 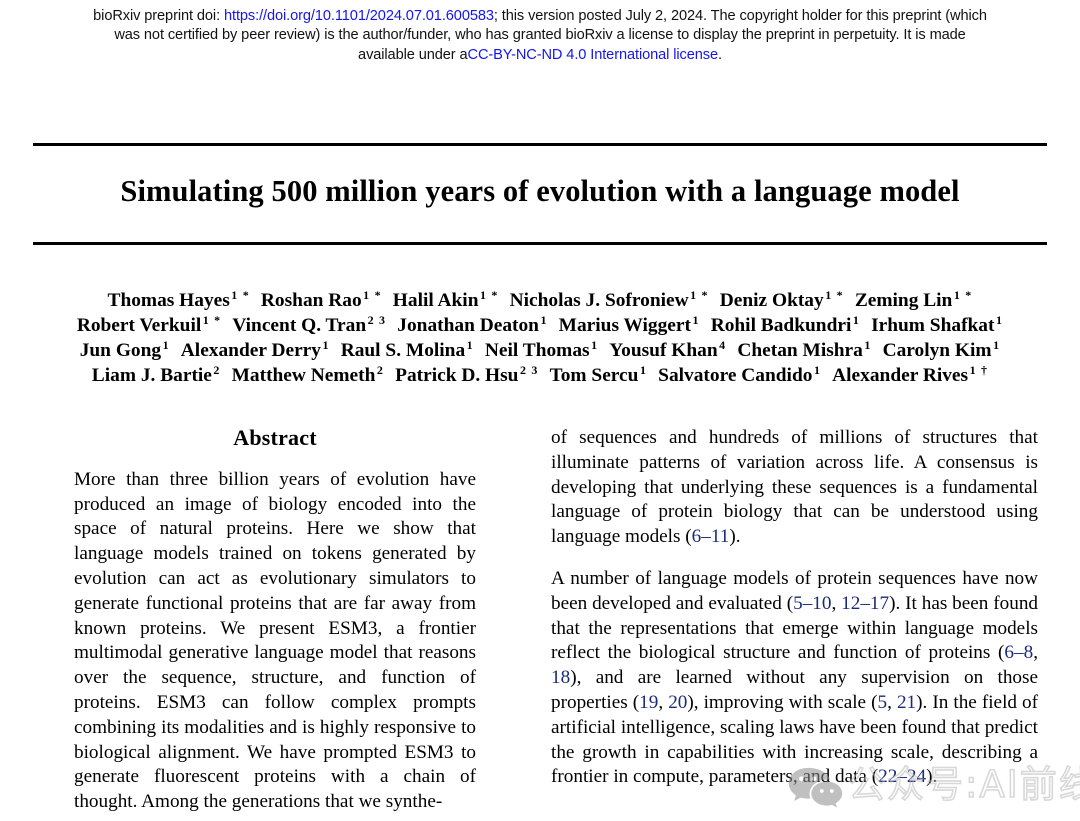 I want to click on citation-link: 21, so click(x=906, y=702).